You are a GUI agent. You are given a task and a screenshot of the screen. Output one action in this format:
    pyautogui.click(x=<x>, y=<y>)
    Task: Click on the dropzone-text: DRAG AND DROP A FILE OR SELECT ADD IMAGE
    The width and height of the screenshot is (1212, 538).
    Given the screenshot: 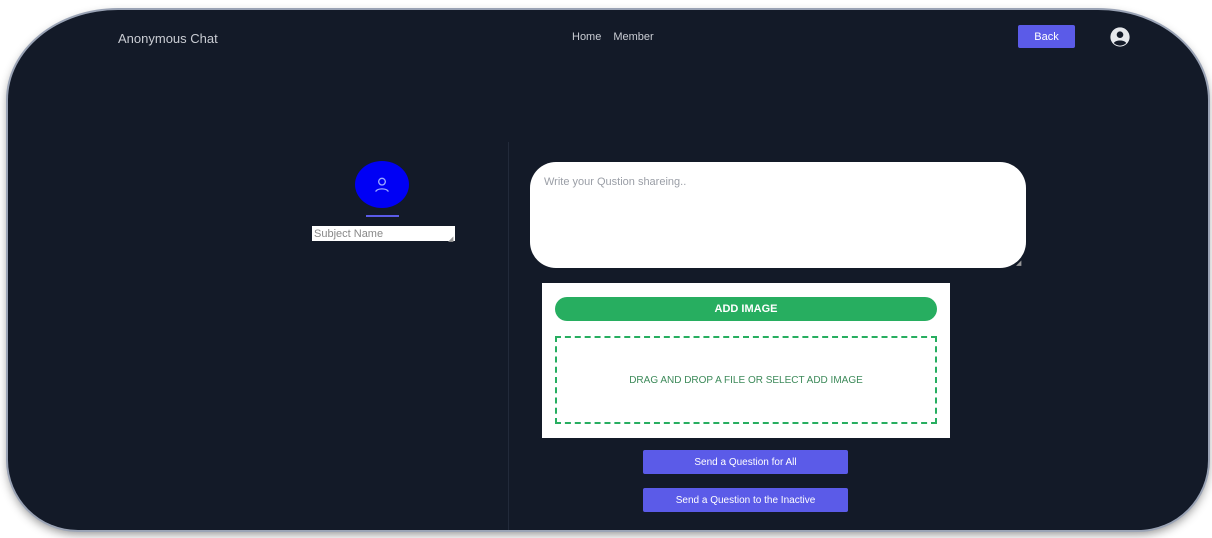 What is the action you would take?
    pyautogui.click(x=746, y=380)
    